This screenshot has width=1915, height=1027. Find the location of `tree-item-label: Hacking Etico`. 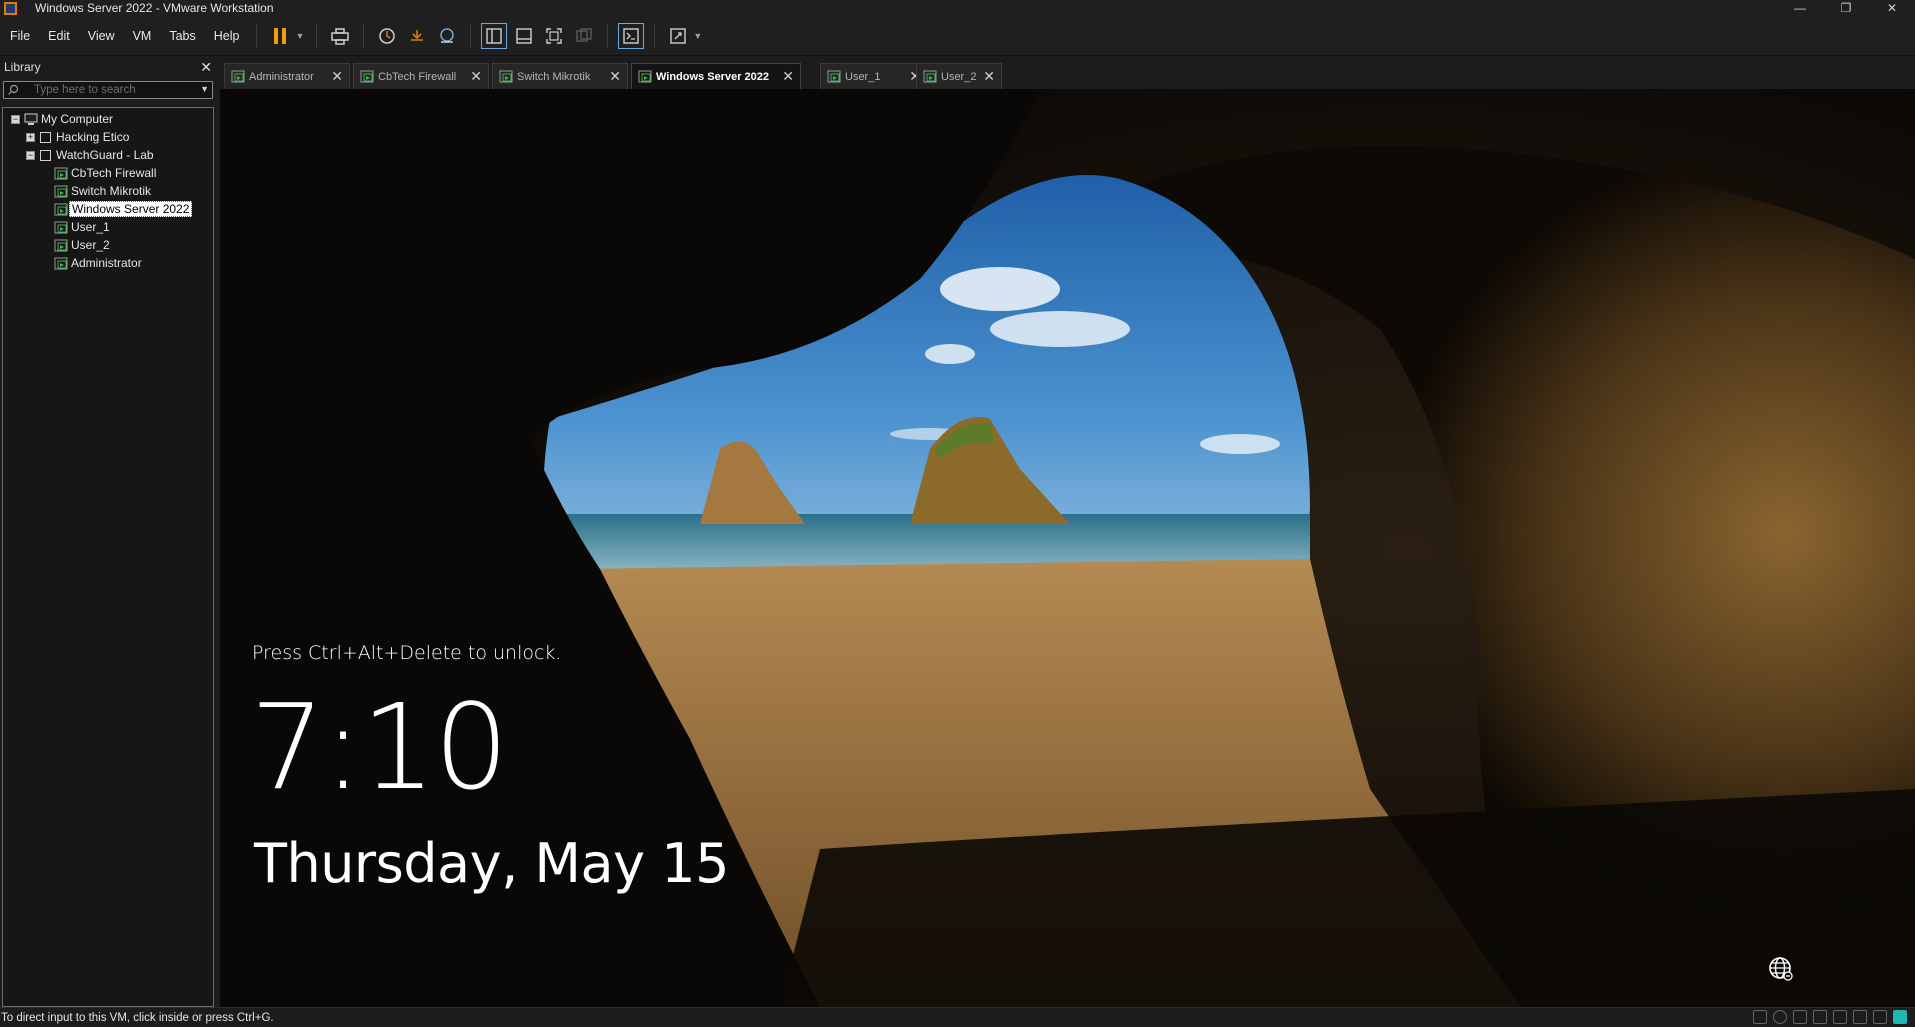

tree-item-label: Hacking Etico is located at coordinates (93, 137).